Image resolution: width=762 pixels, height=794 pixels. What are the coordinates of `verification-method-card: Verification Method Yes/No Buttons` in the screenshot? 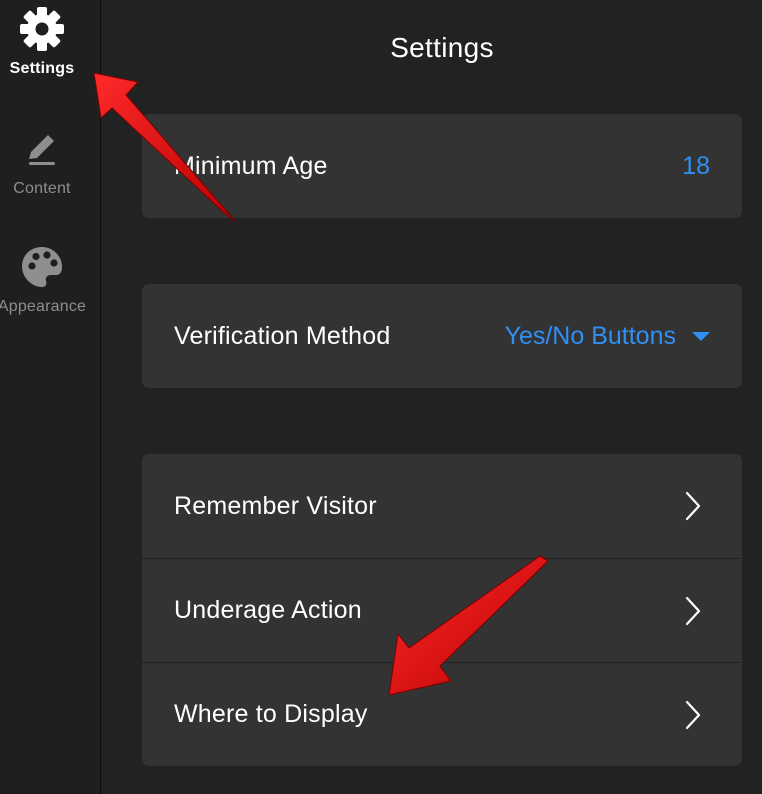 It's located at (442, 336).